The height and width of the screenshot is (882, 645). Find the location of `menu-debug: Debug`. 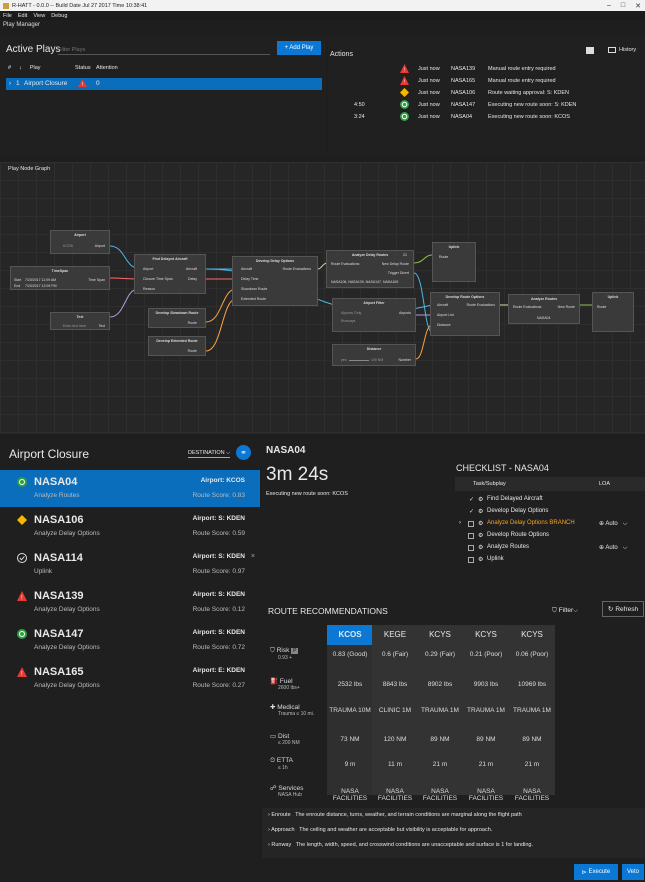

menu-debug: Debug is located at coordinates (59, 16).